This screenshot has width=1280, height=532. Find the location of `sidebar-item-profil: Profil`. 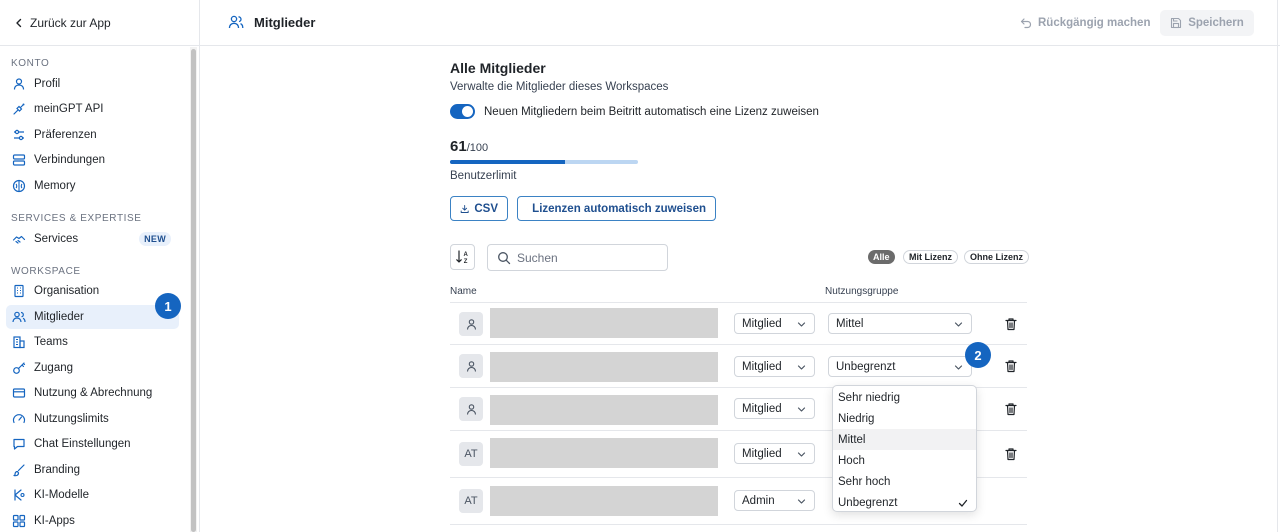

sidebar-item-profil: Profil is located at coordinates (92, 84).